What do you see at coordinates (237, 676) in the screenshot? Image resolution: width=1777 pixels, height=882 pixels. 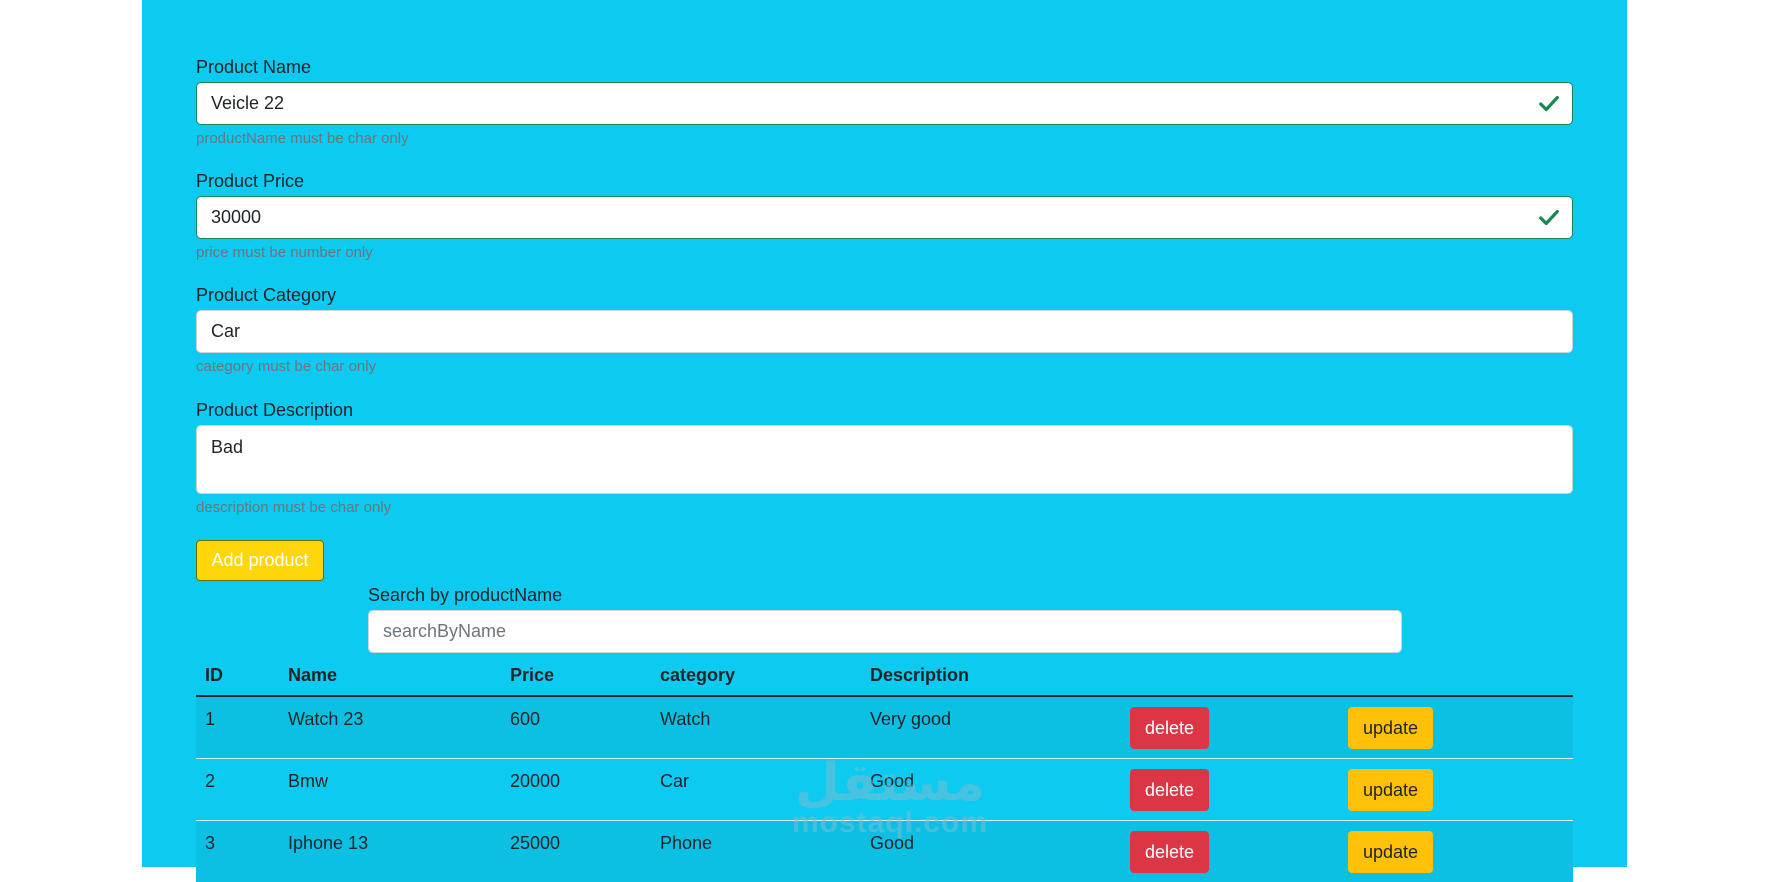 I see `header-id: ID` at bounding box center [237, 676].